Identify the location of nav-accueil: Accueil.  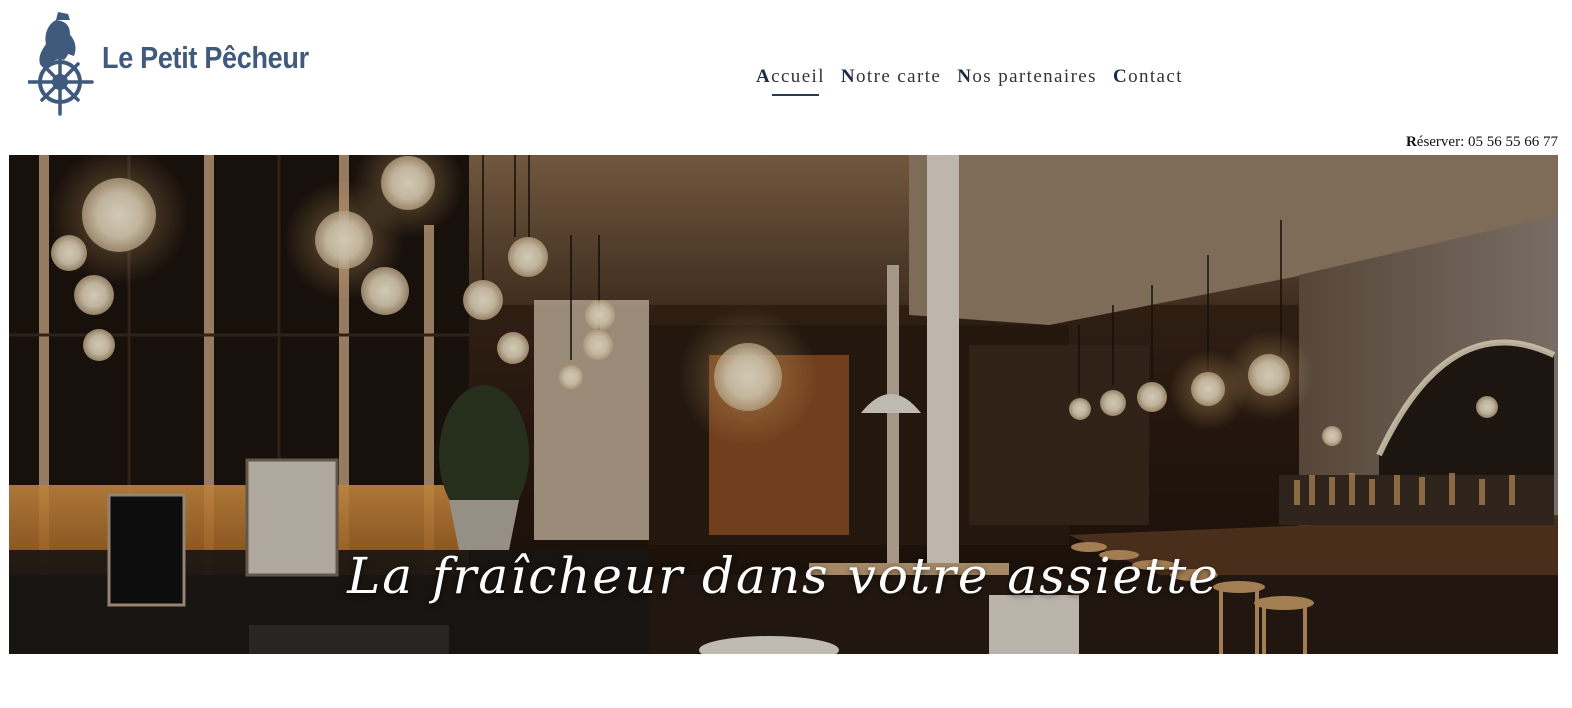
(790, 81).